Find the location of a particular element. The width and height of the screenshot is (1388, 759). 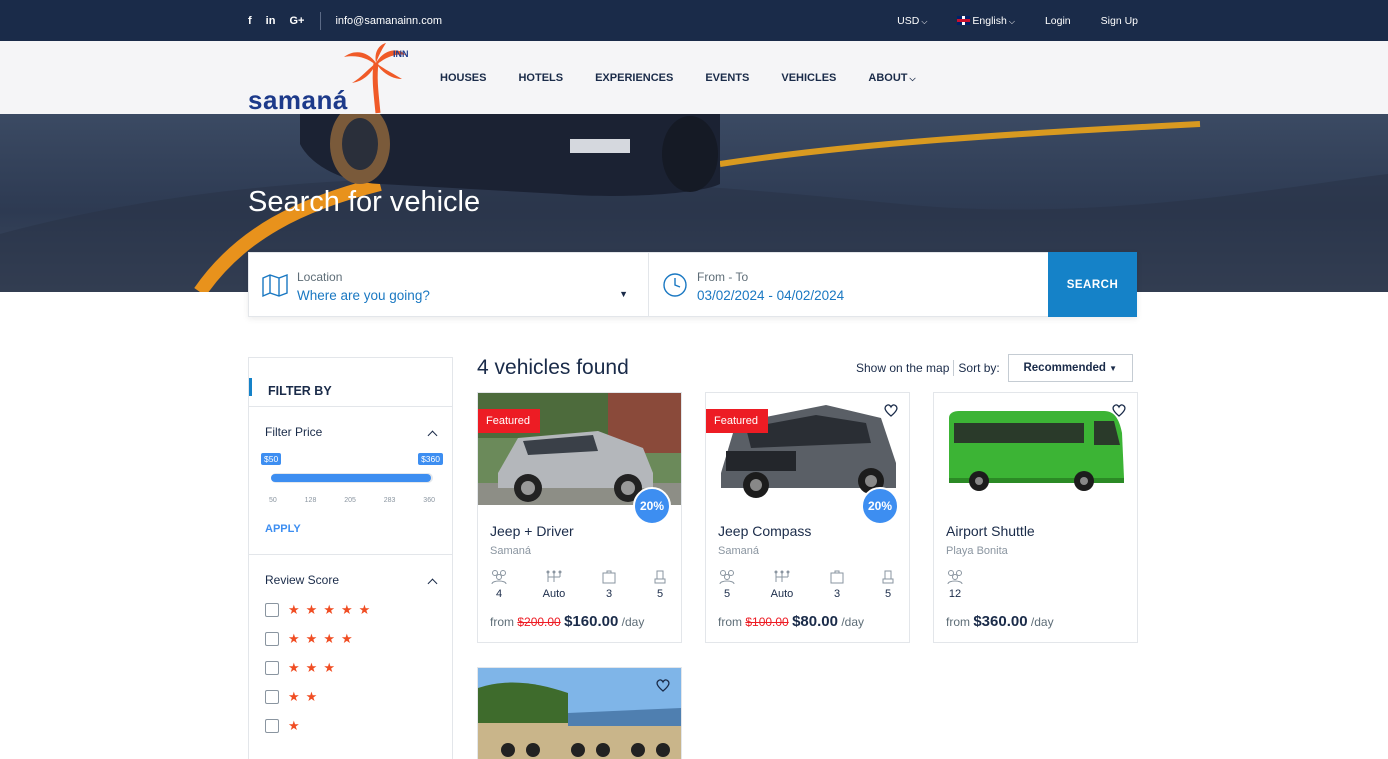

logo-inn: INN is located at coordinates (401, 54).